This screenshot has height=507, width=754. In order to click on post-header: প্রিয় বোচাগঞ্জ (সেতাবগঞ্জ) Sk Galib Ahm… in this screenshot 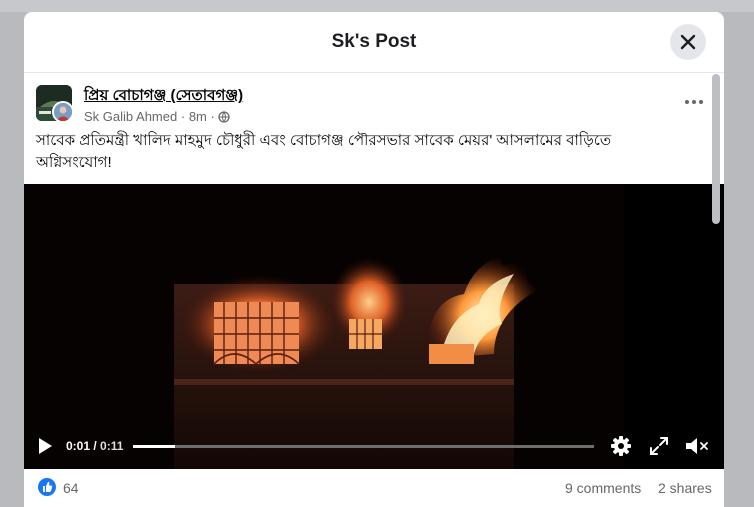, I will do `click(374, 101)`.